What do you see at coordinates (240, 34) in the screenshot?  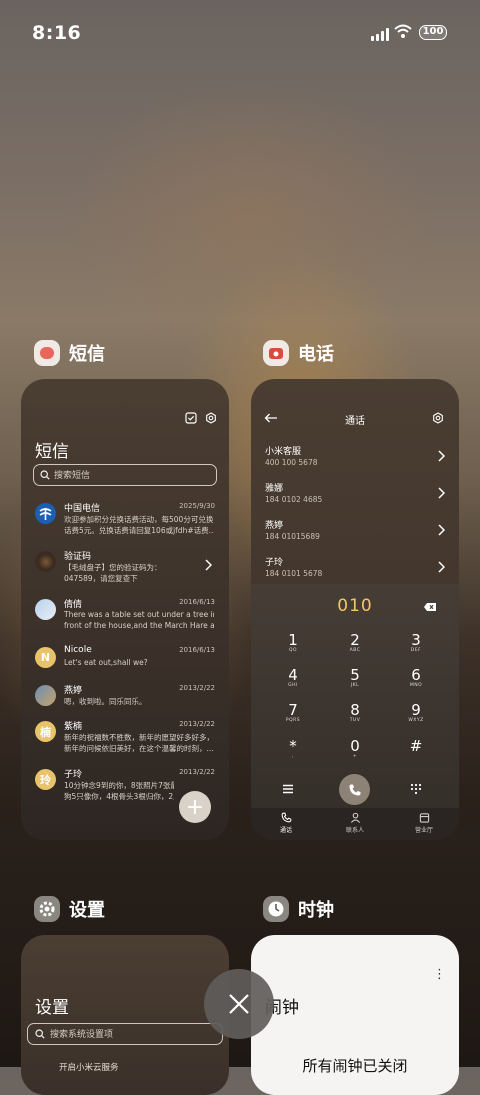 I see `status-bar: 8:16 100` at bounding box center [240, 34].